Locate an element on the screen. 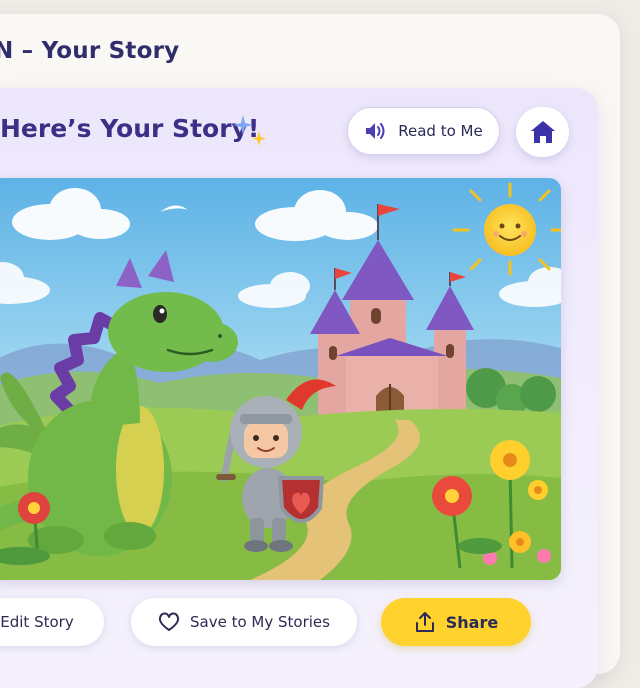 The height and width of the screenshot is (688, 640). speaker-icon is located at coordinates (375, 131).